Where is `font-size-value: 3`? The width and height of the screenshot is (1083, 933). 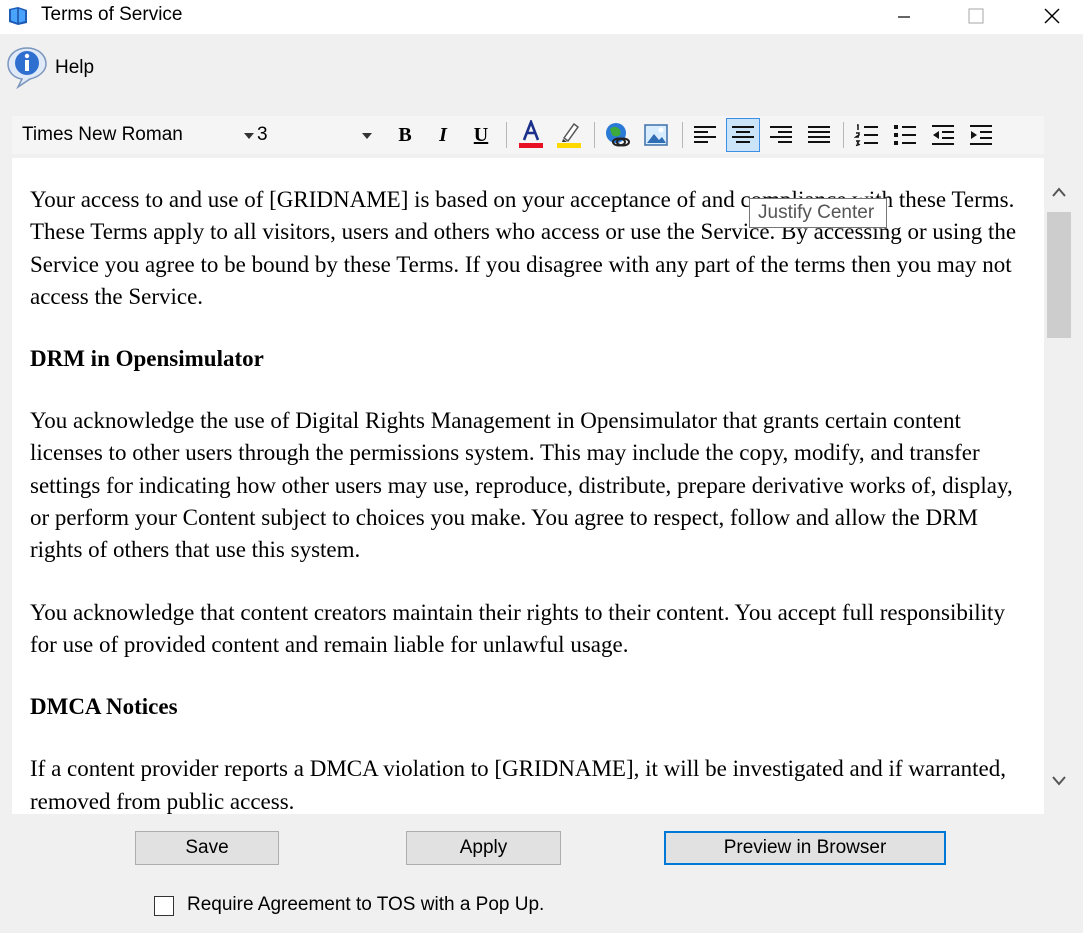 font-size-value: 3 is located at coordinates (262, 134).